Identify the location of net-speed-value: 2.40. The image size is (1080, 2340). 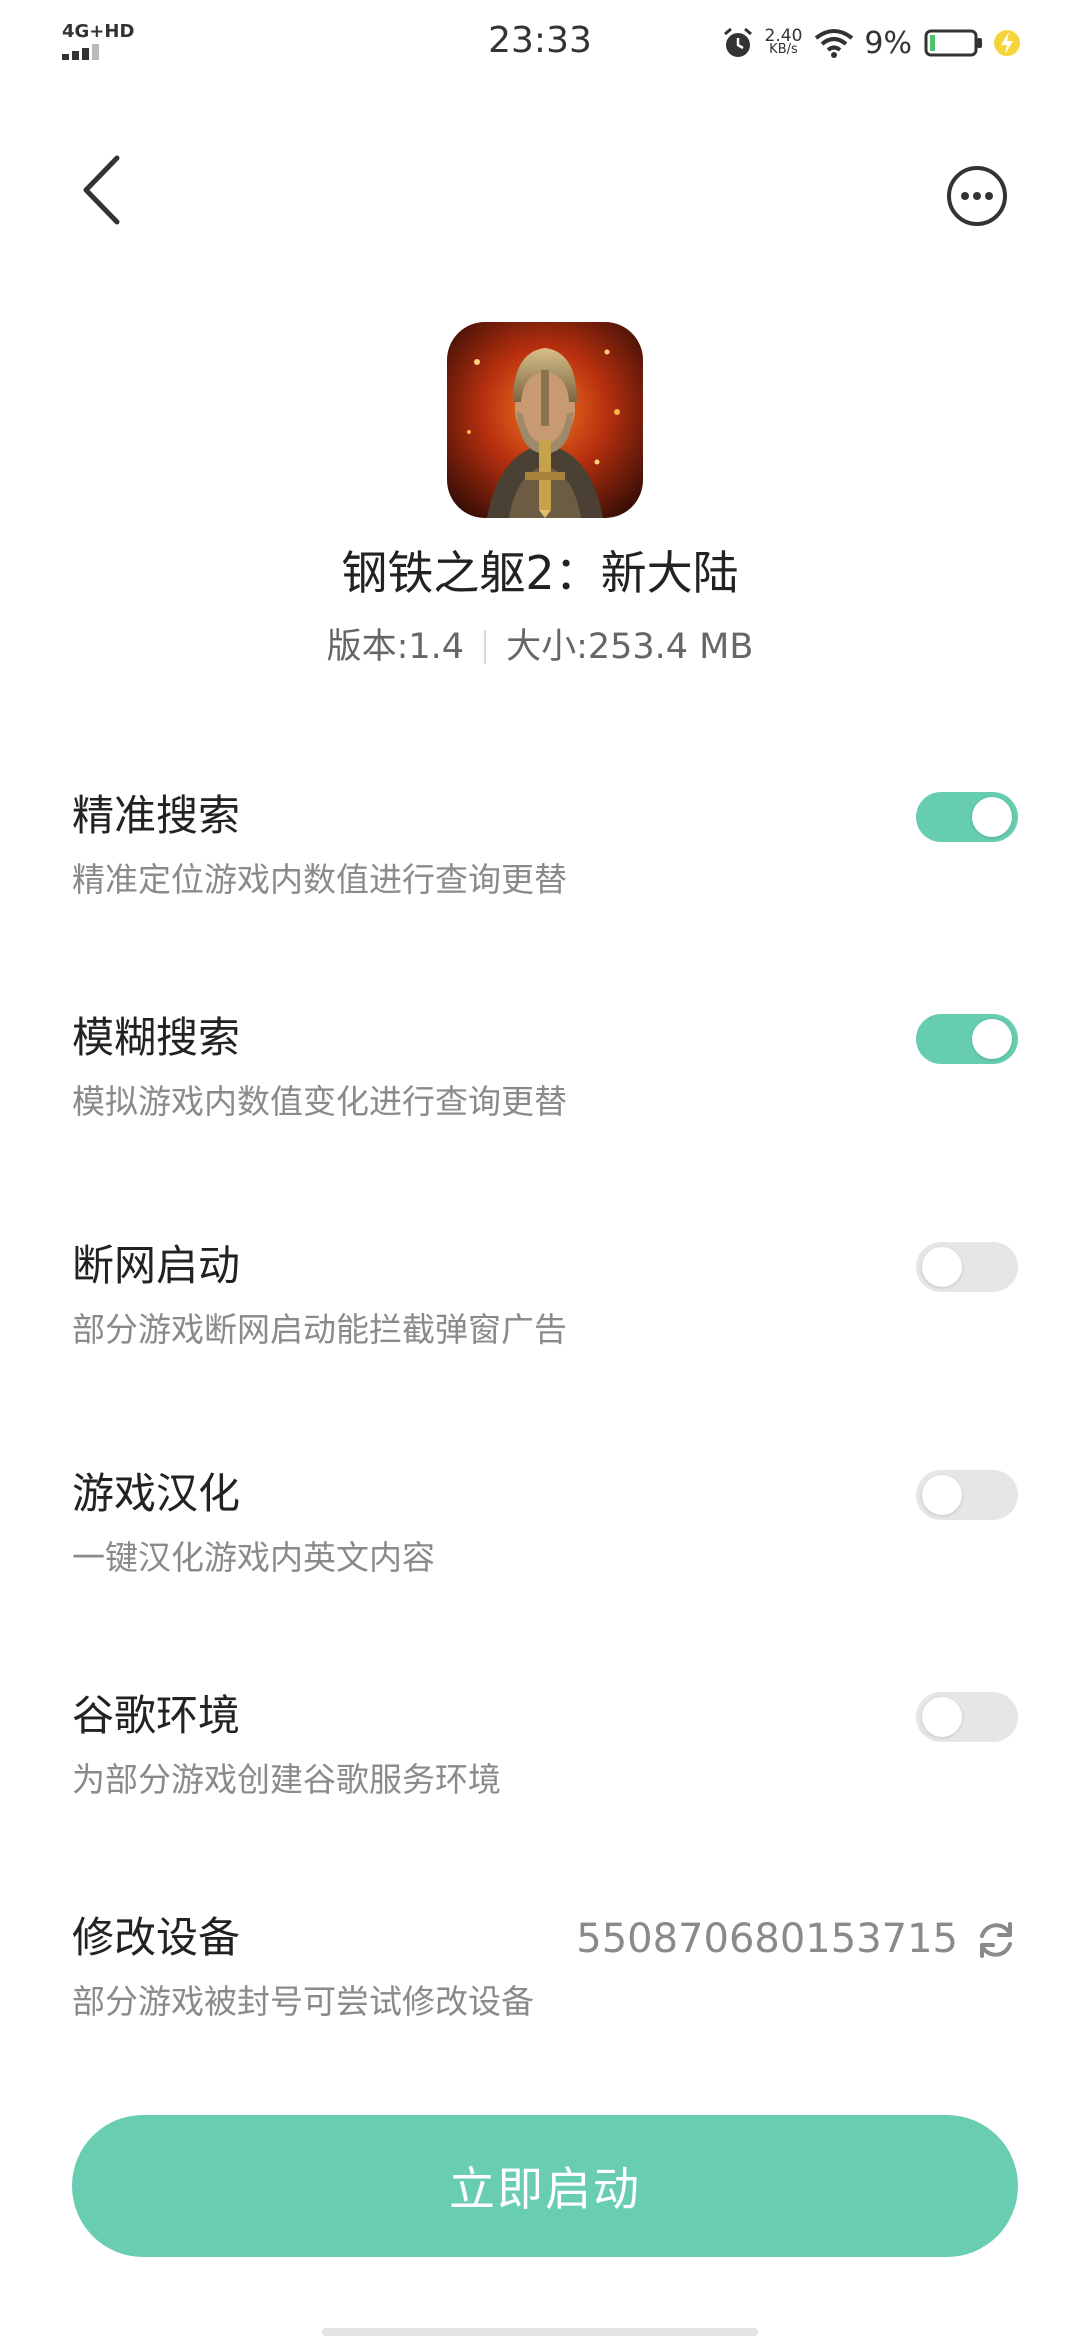
(783, 36).